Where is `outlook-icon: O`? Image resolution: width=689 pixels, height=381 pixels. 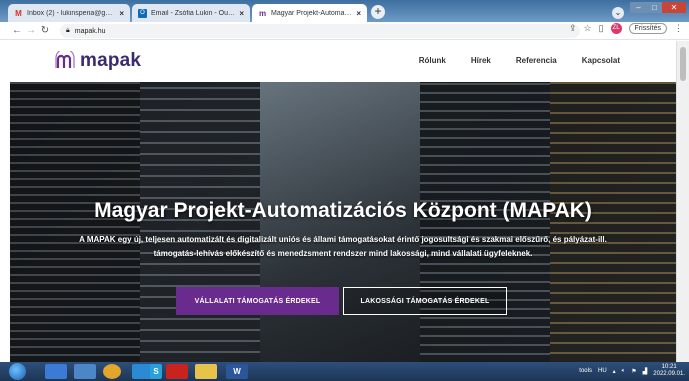 outlook-icon: O is located at coordinates (142, 13).